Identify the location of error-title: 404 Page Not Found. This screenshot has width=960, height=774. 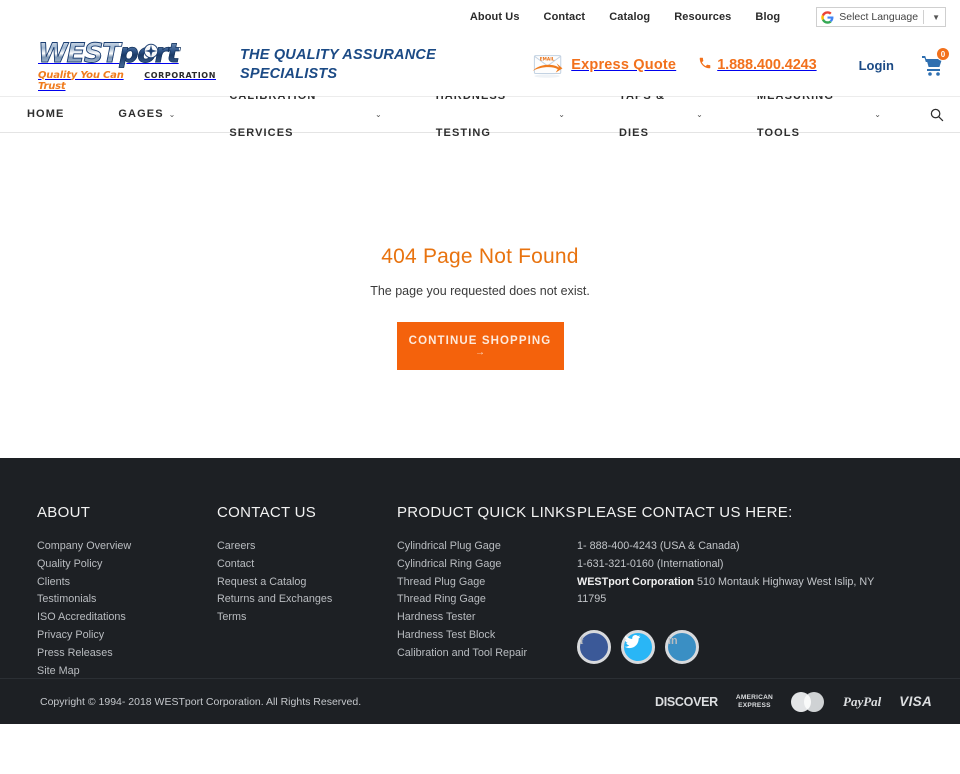
(480, 256).